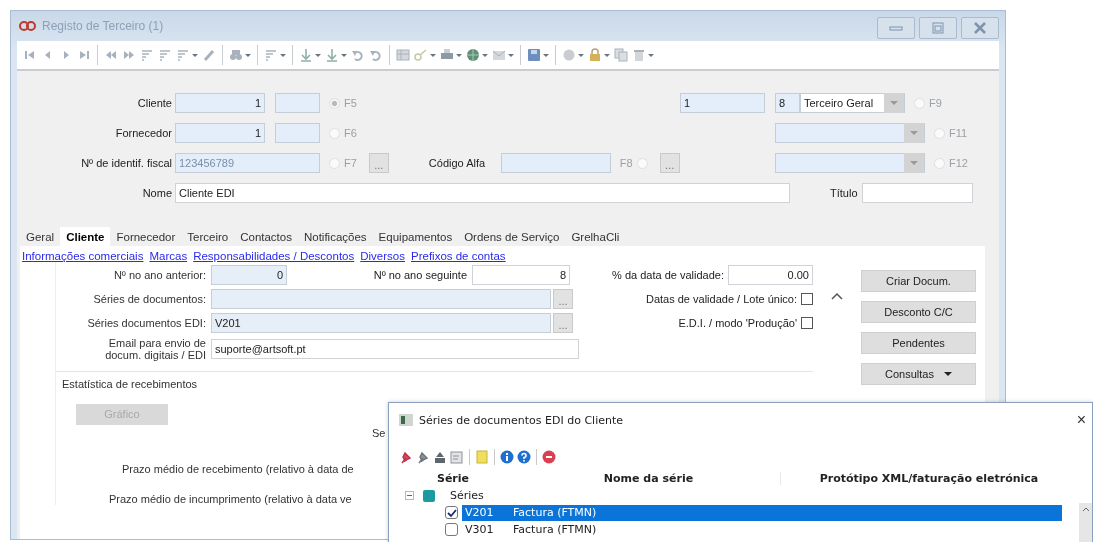 This screenshot has height=542, width=1093. Describe the element at coordinates (208, 237) in the screenshot. I see `tab: Terceiro` at that location.